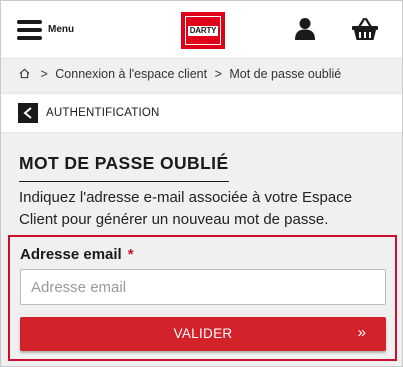  What do you see at coordinates (103, 113) in the screenshot?
I see `auth-label: AUTHENTIFICATION` at bounding box center [103, 113].